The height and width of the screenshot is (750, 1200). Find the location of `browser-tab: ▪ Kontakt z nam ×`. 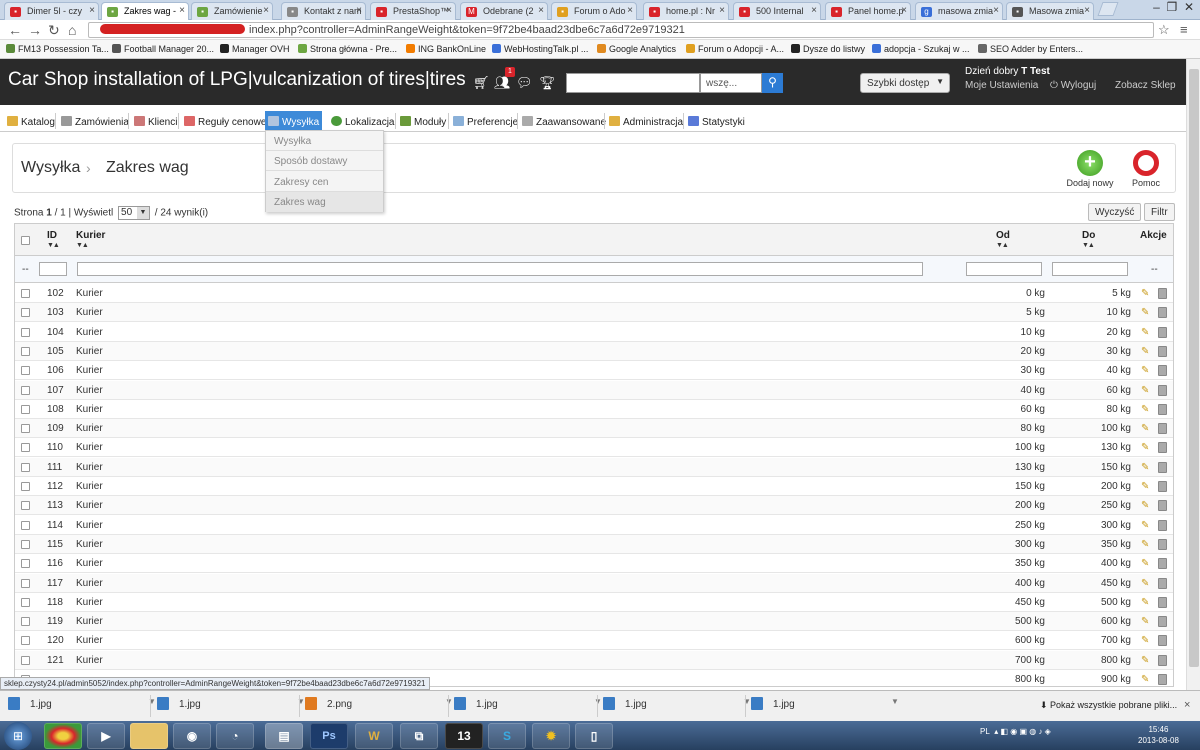

browser-tab: ▪ Kontakt z nam × is located at coordinates (323, 11).